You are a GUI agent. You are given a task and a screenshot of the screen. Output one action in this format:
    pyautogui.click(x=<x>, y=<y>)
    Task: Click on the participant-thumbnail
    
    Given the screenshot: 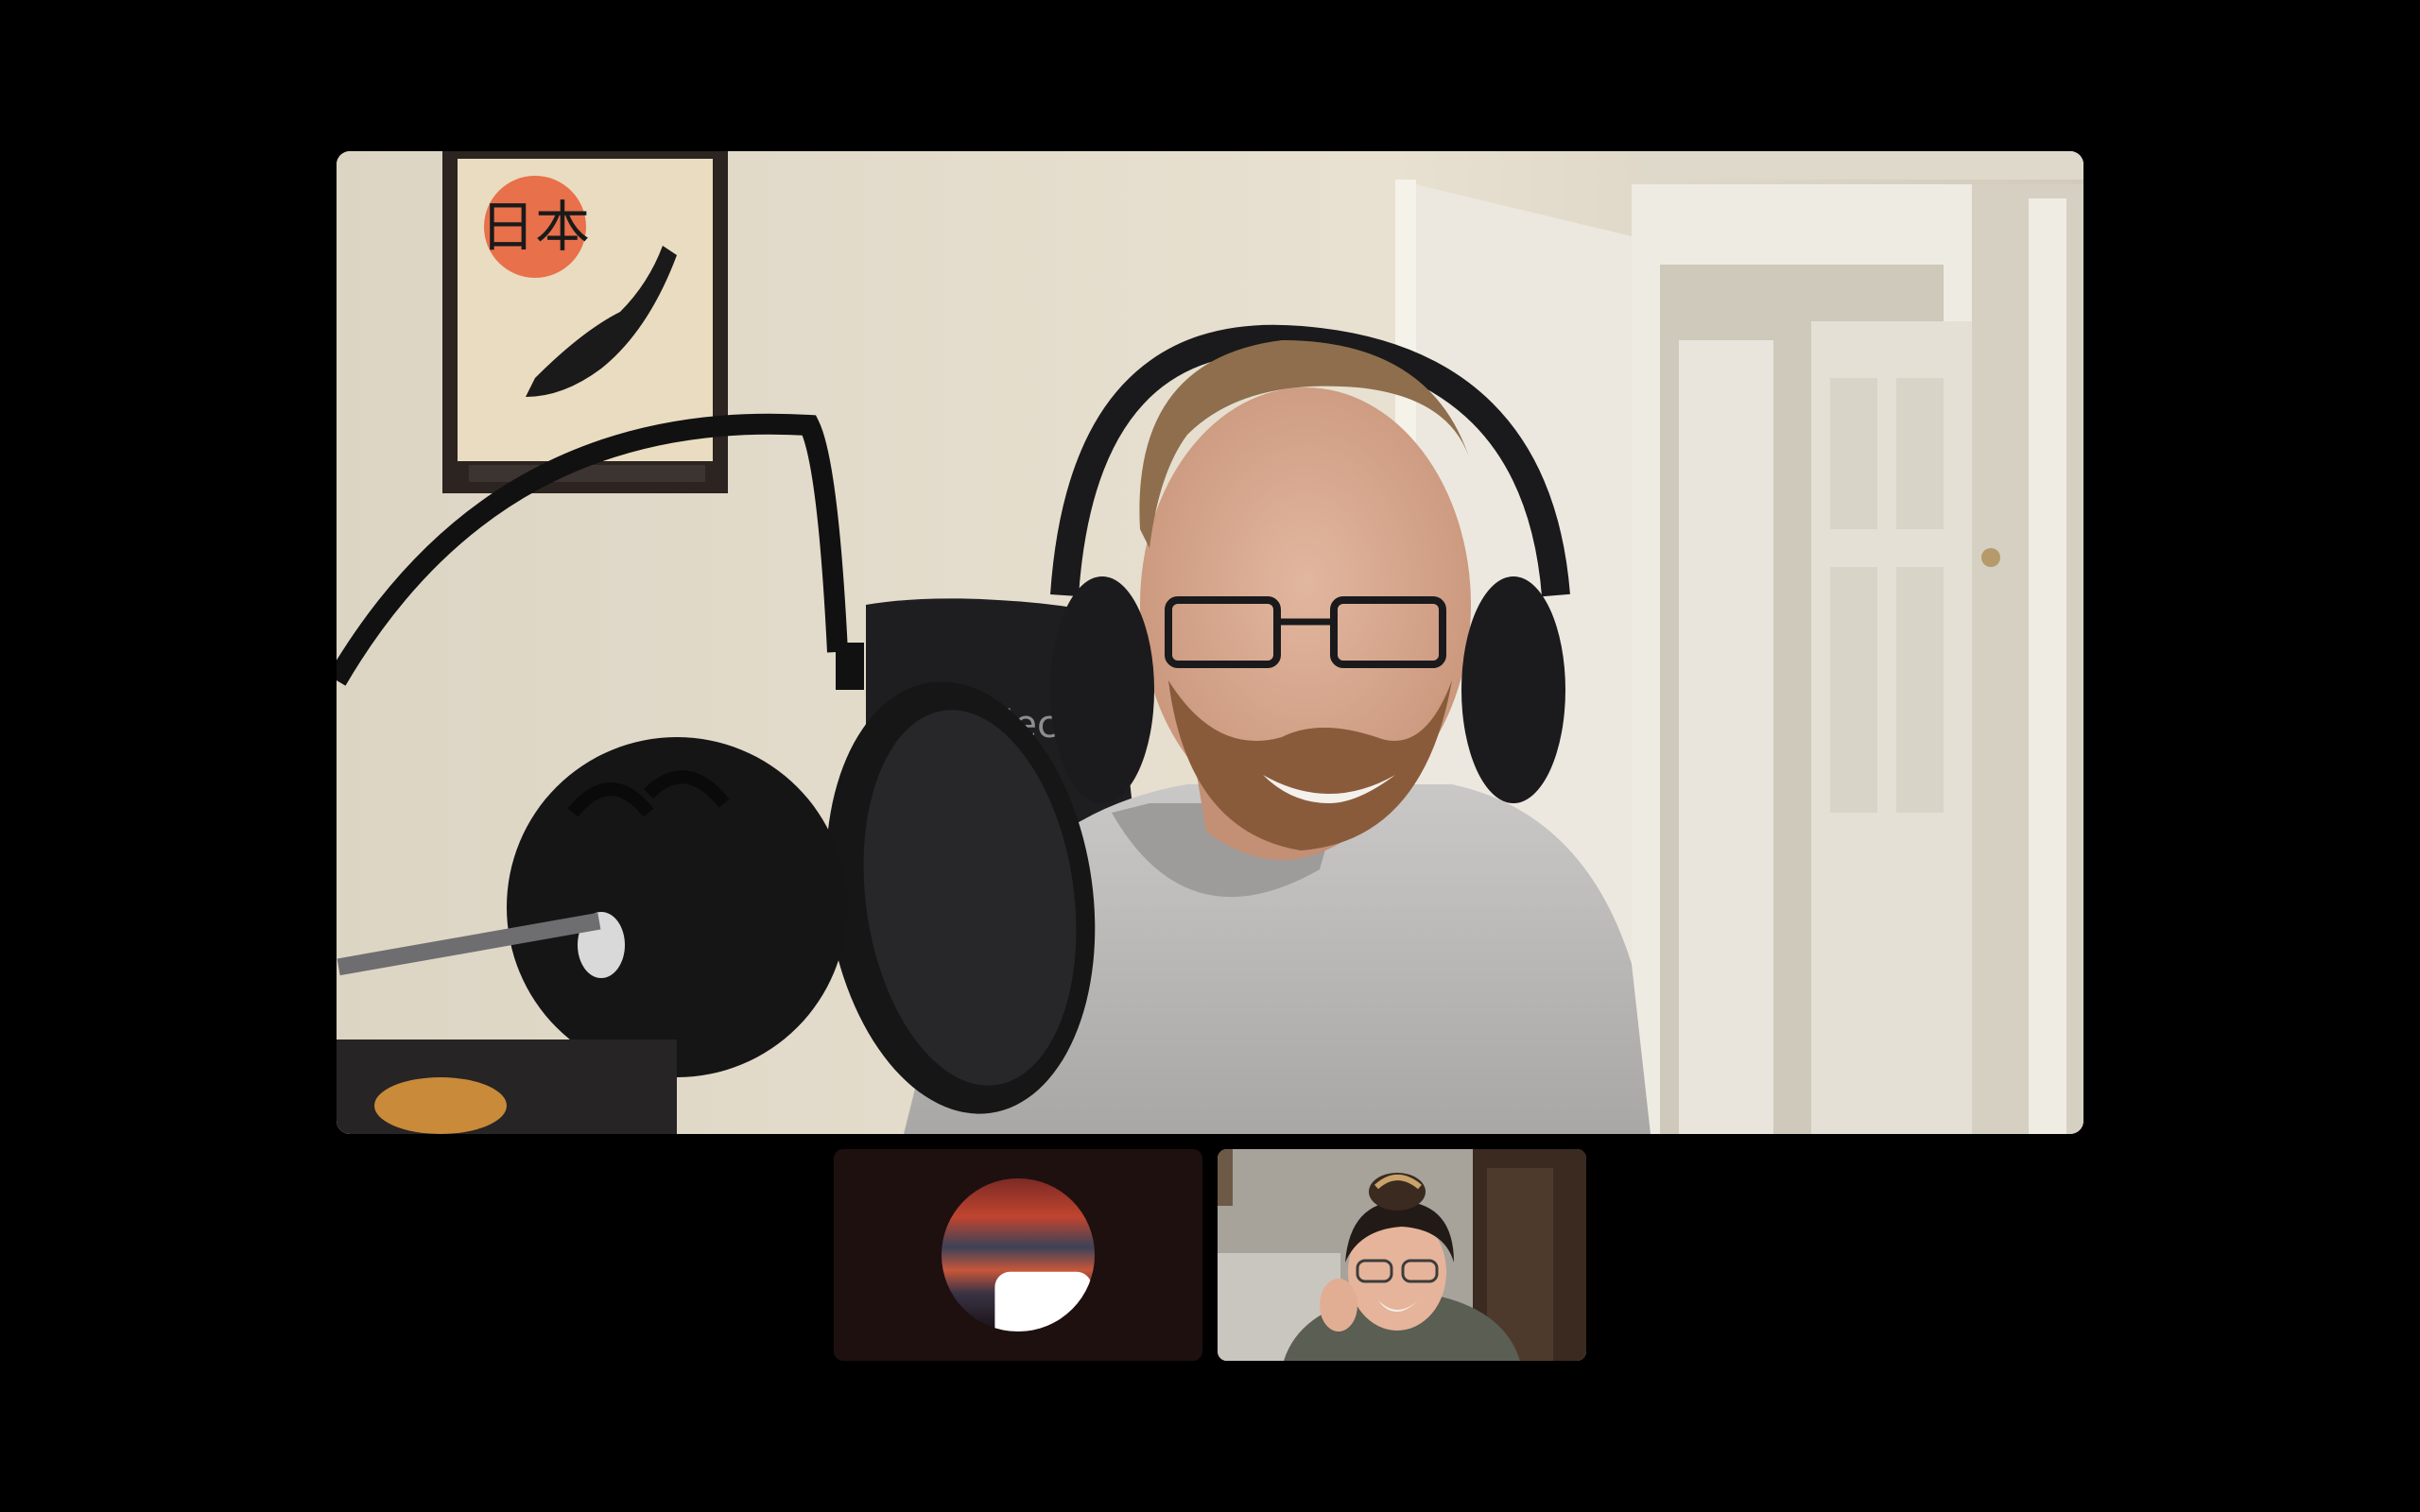 What is the action you would take?
    pyautogui.click(x=1402, y=1255)
    